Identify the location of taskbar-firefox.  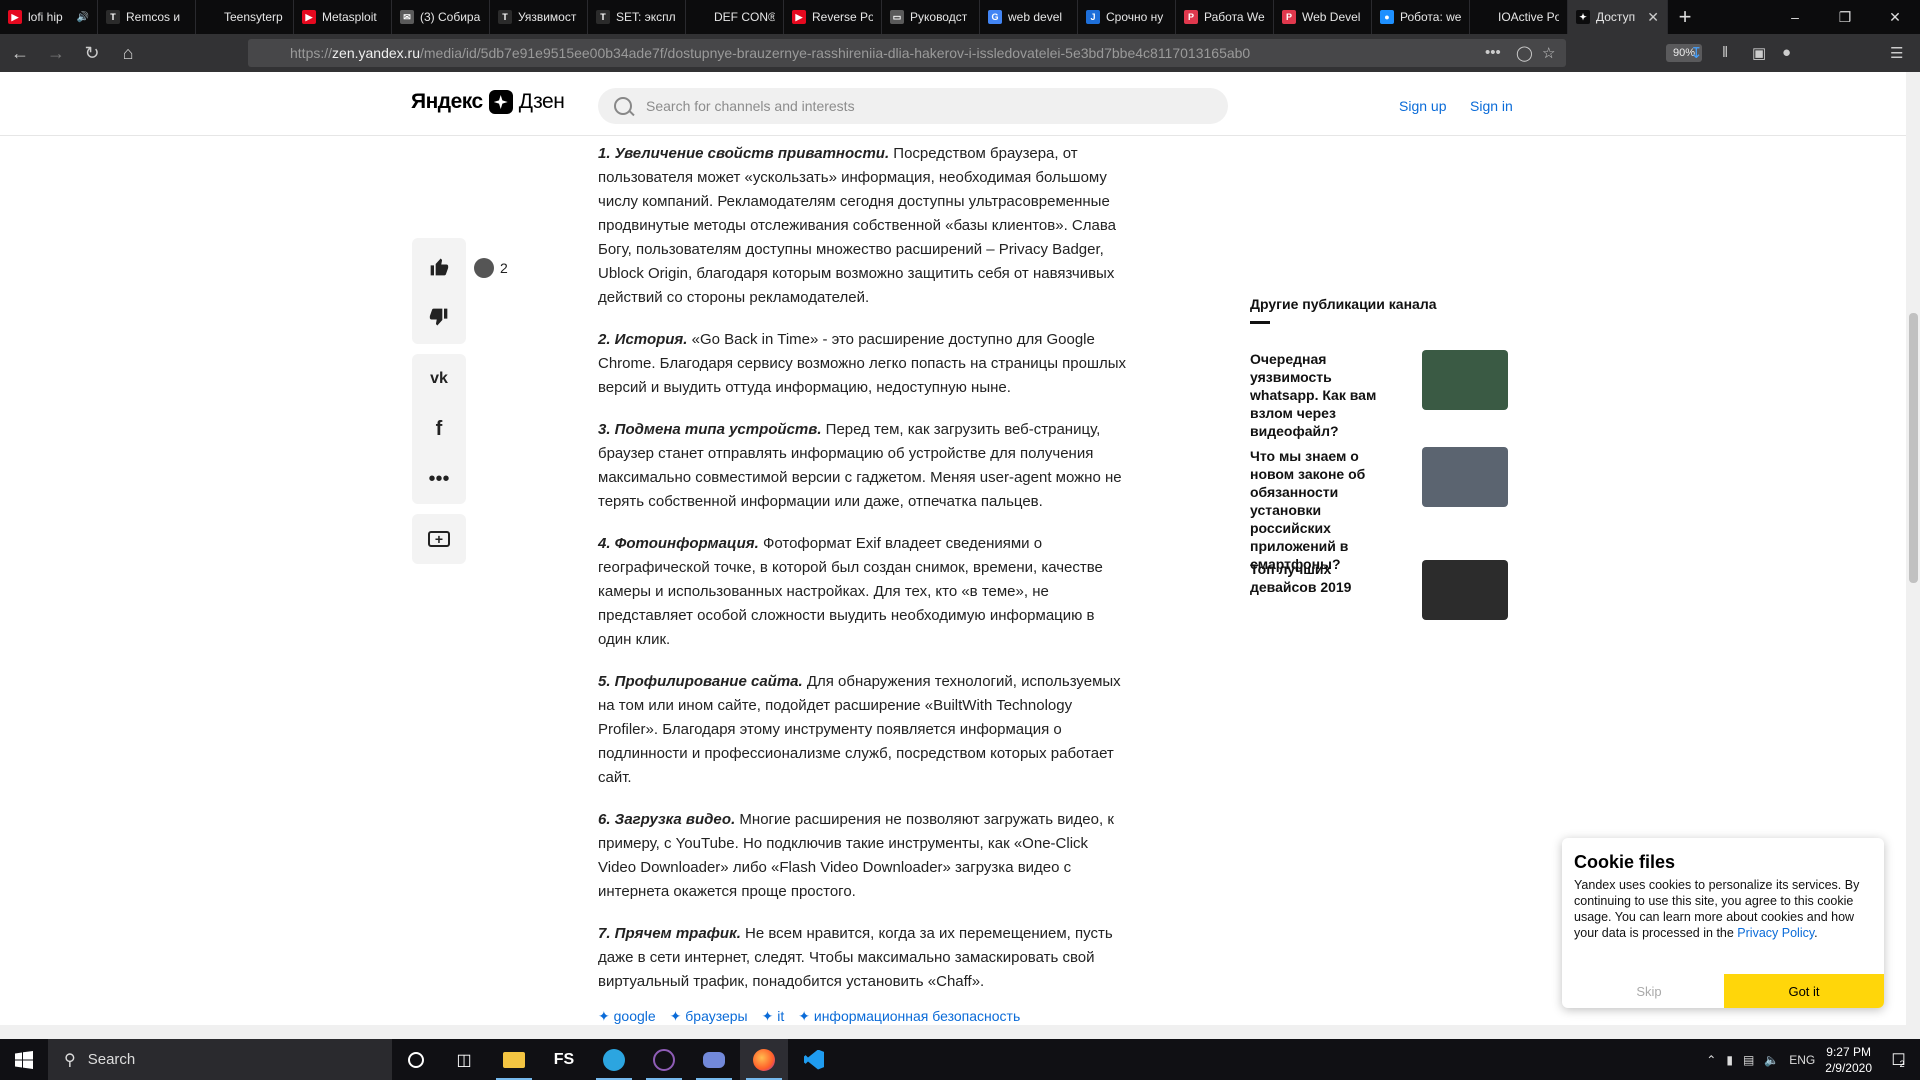
(764, 1059).